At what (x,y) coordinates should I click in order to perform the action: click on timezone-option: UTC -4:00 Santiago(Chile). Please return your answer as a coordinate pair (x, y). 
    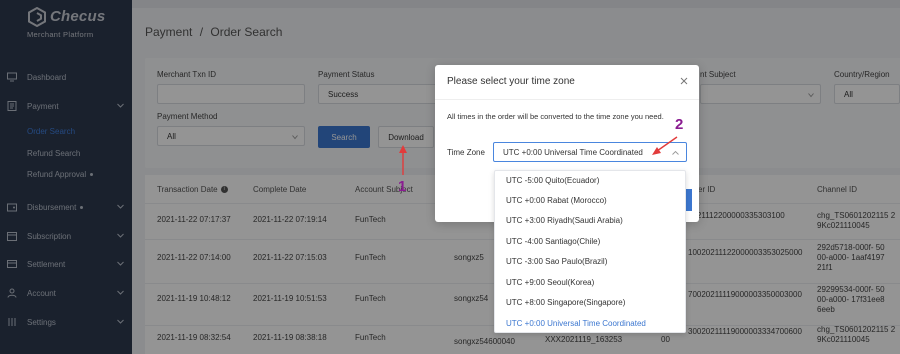
    Looking at the image, I should click on (553, 241).